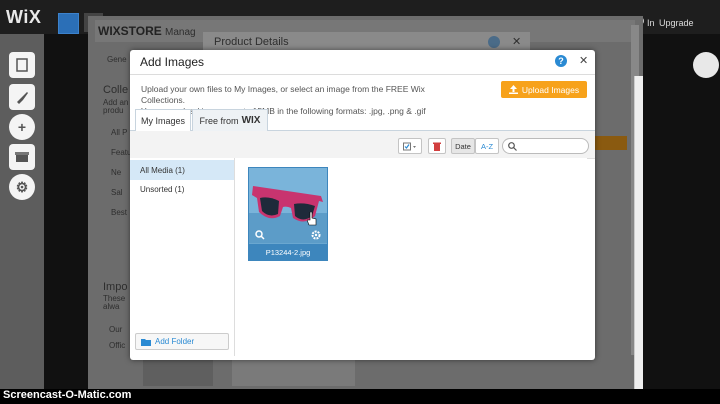 The image size is (720, 404). I want to click on upload-images-button: Upload Images, so click(544, 89).